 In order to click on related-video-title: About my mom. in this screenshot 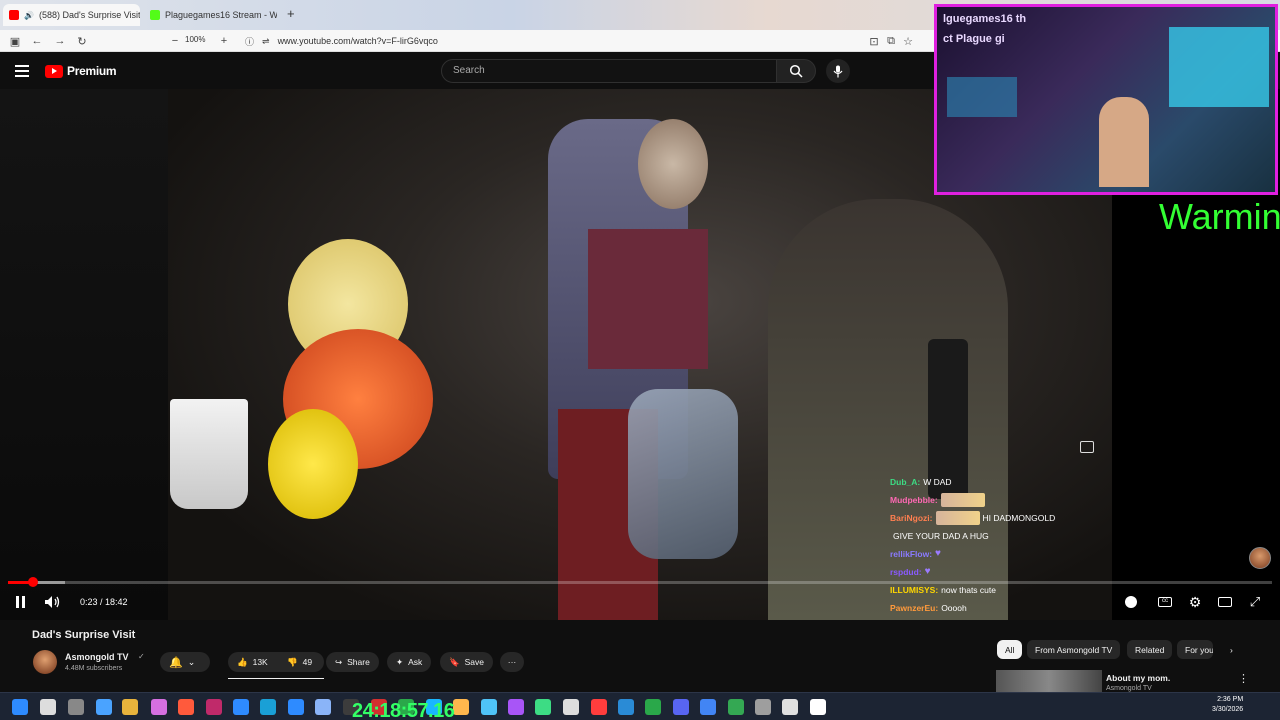, I will do `click(1138, 678)`.